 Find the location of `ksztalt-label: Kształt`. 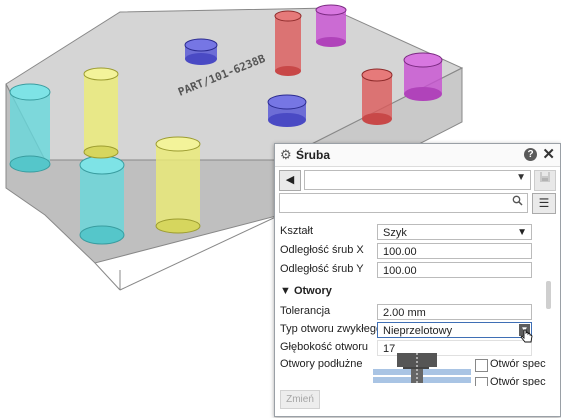

ksztalt-label: Kształt is located at coordinates (297, 231).